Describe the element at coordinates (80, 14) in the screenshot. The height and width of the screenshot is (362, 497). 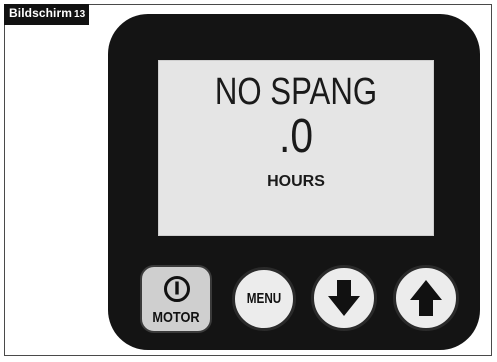
I see `caption-number: 13` at that location.